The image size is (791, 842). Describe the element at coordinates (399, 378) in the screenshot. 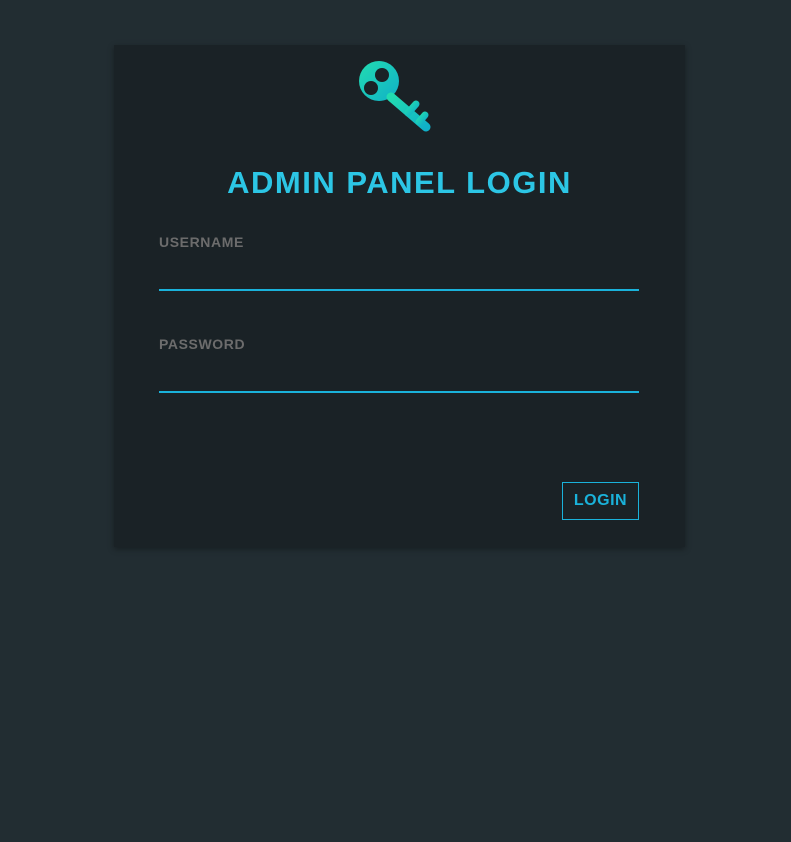

I see `password-input` at that location.